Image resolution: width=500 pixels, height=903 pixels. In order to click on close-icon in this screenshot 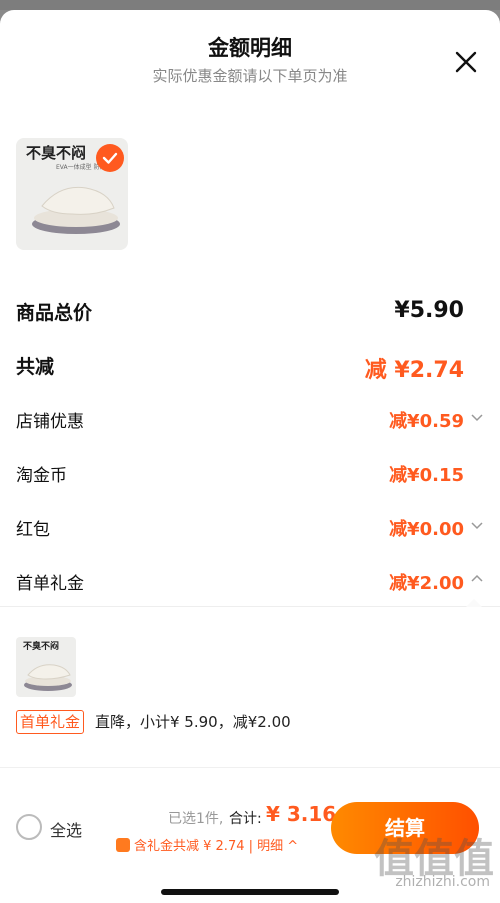, I will do `click(466, 62)`.